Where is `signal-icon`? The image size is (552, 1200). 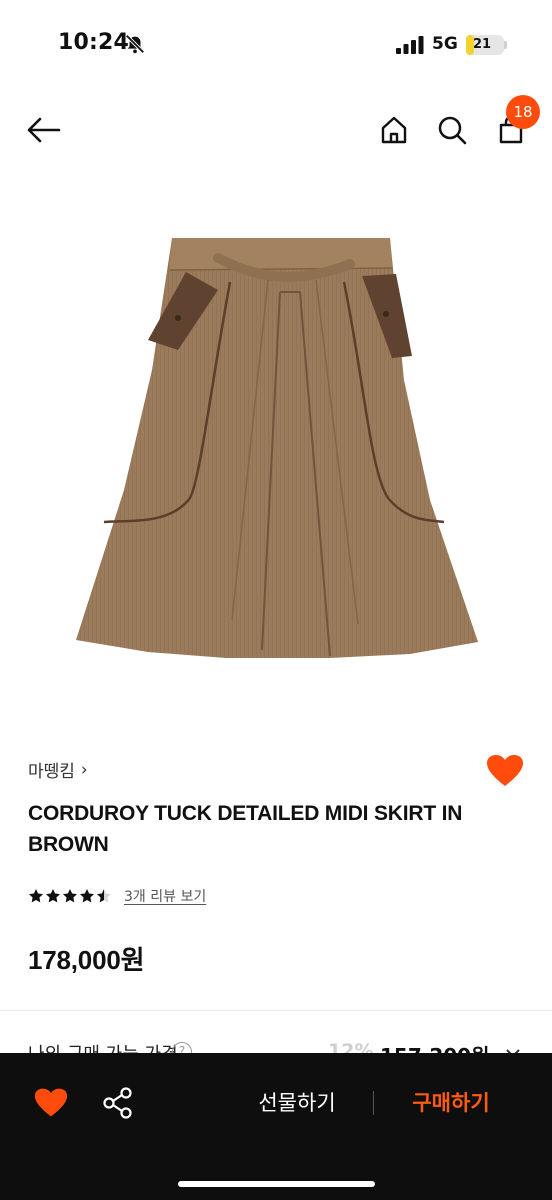
signal-icon is located at coordinates (410, 45).